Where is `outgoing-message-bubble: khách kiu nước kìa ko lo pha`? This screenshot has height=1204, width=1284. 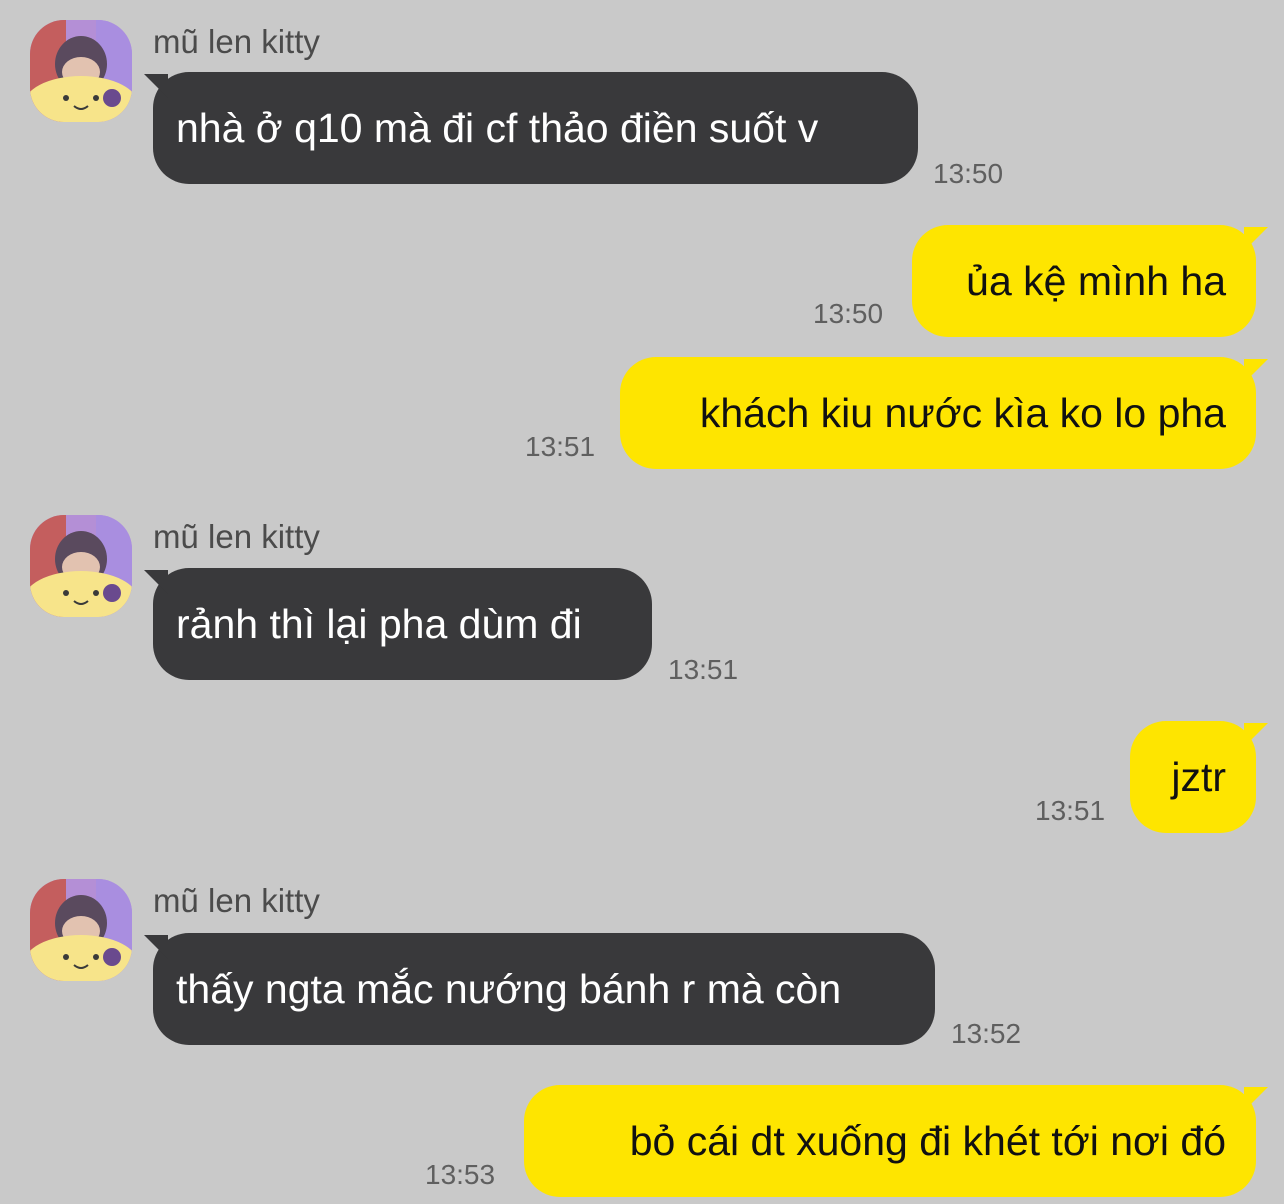
outgoing-message-bubble: khách kiu nước kìa ko lo pha is located at coordinates (938, 413).